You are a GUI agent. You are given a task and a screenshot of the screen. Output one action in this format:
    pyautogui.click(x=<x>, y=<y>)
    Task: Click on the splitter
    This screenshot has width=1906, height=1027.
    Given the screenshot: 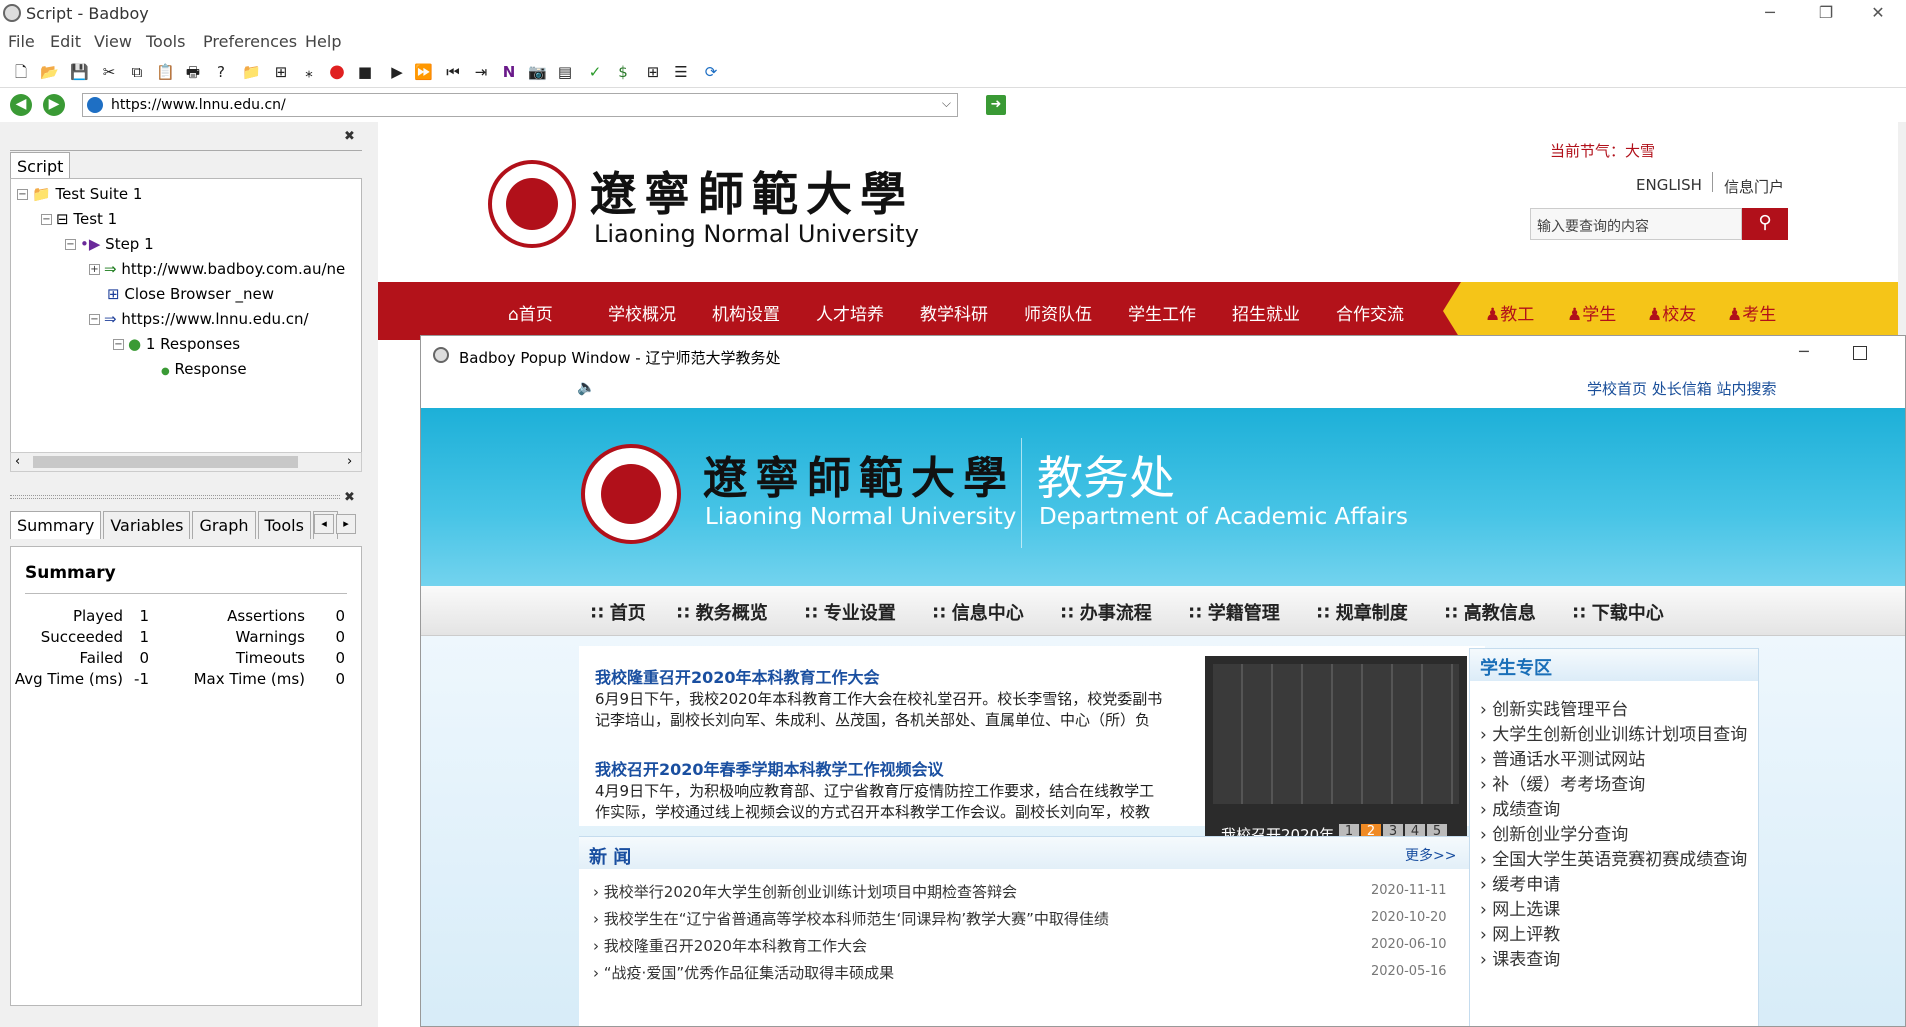 What is the action you would take?
    pyautogui.click(x=175, y=497)
    